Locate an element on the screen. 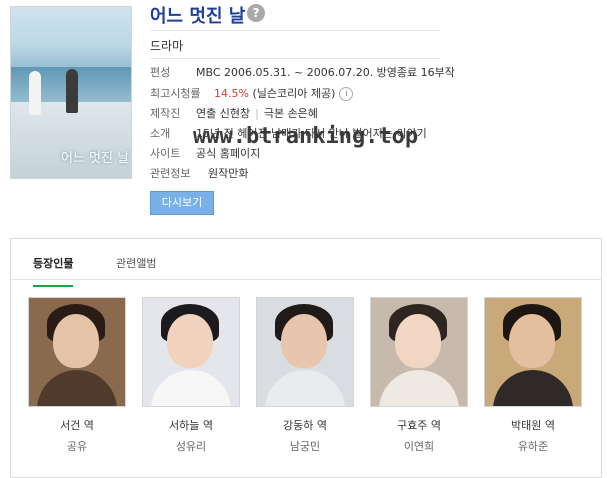  original-comic-link: 원작만화 is located at coordinates (228, 173).